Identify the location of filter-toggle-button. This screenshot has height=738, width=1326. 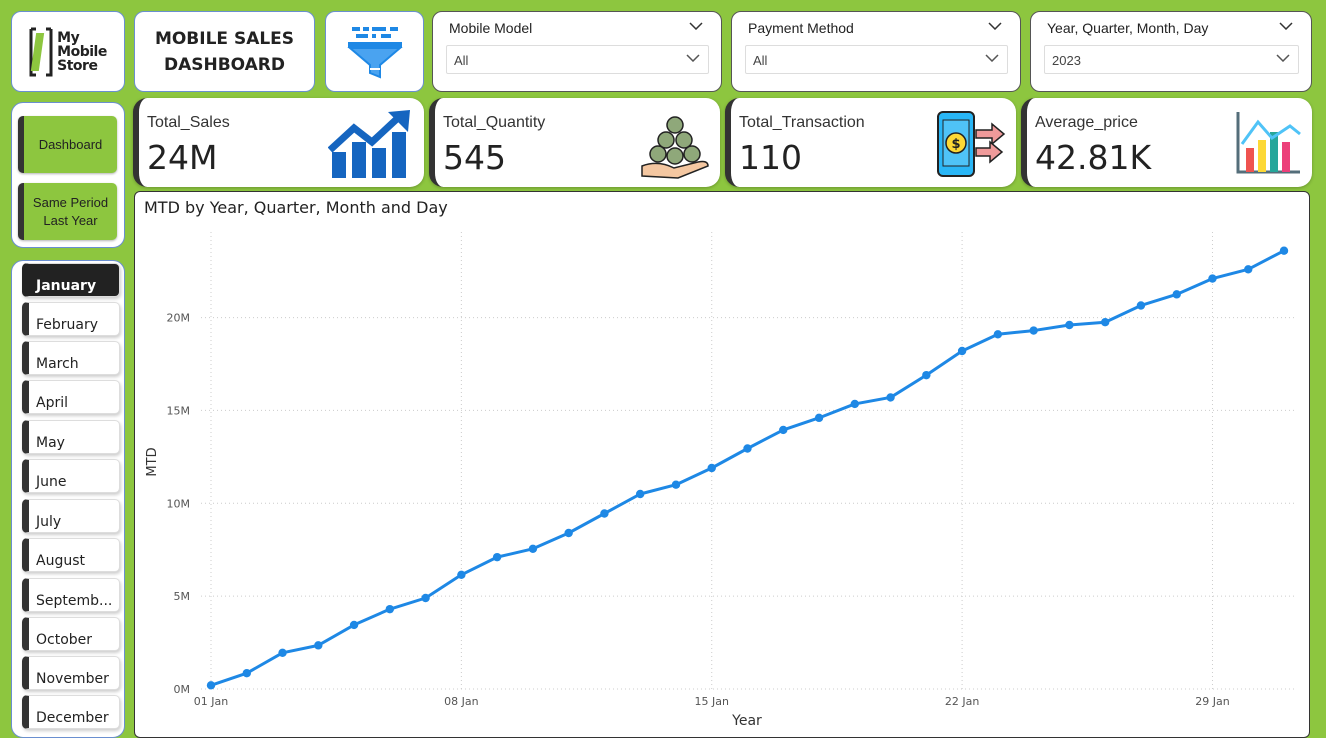
(374, 51).